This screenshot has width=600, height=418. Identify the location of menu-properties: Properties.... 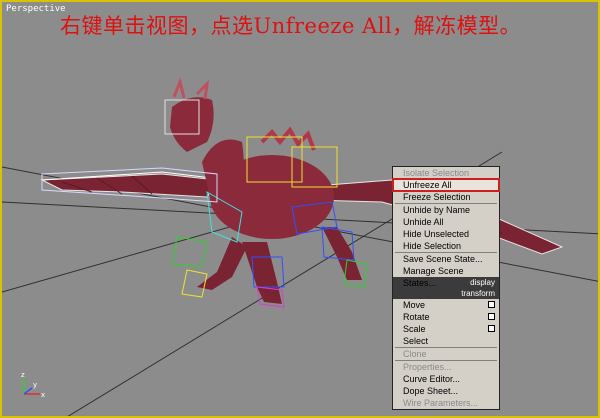
(446, 367).